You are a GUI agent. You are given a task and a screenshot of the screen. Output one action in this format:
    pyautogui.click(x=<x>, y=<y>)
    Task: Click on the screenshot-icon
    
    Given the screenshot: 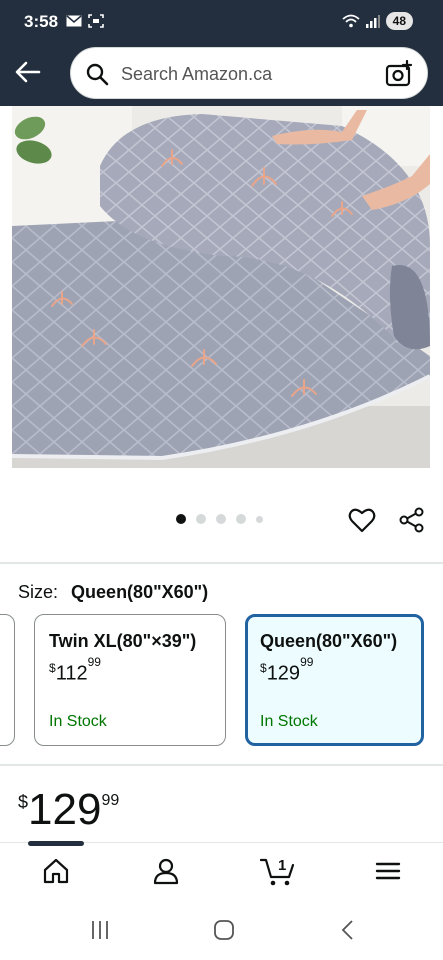 What is the action you would take?
    pyautogui.click(x=96, y=21)
    